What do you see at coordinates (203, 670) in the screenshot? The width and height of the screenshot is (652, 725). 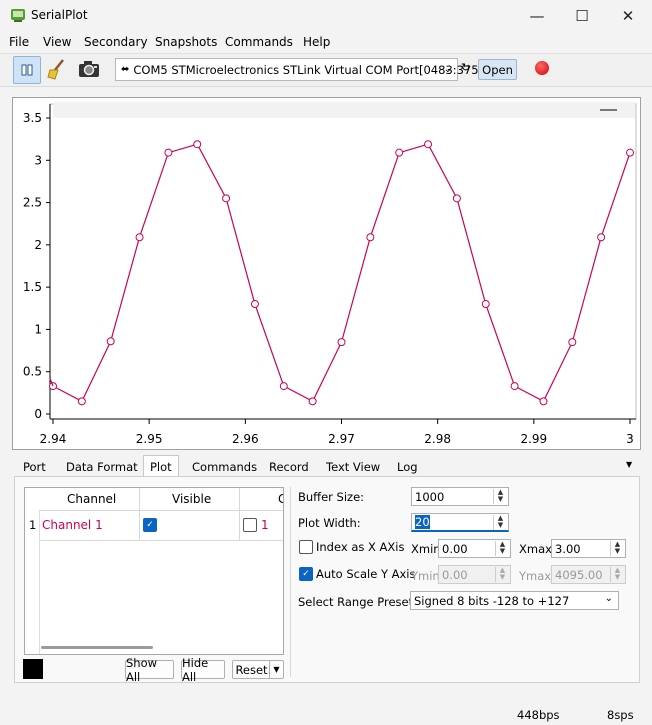 I see `hide-all-button: Hide All` at bounding box center [203, 670].